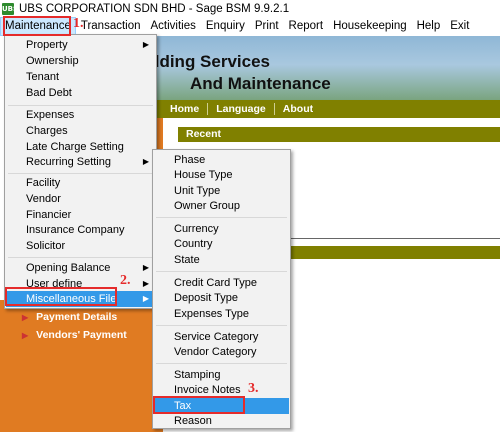 This screenshot has width=500, height=432. I want to click on menu-item-house-type: House Type, so click(221, 175).